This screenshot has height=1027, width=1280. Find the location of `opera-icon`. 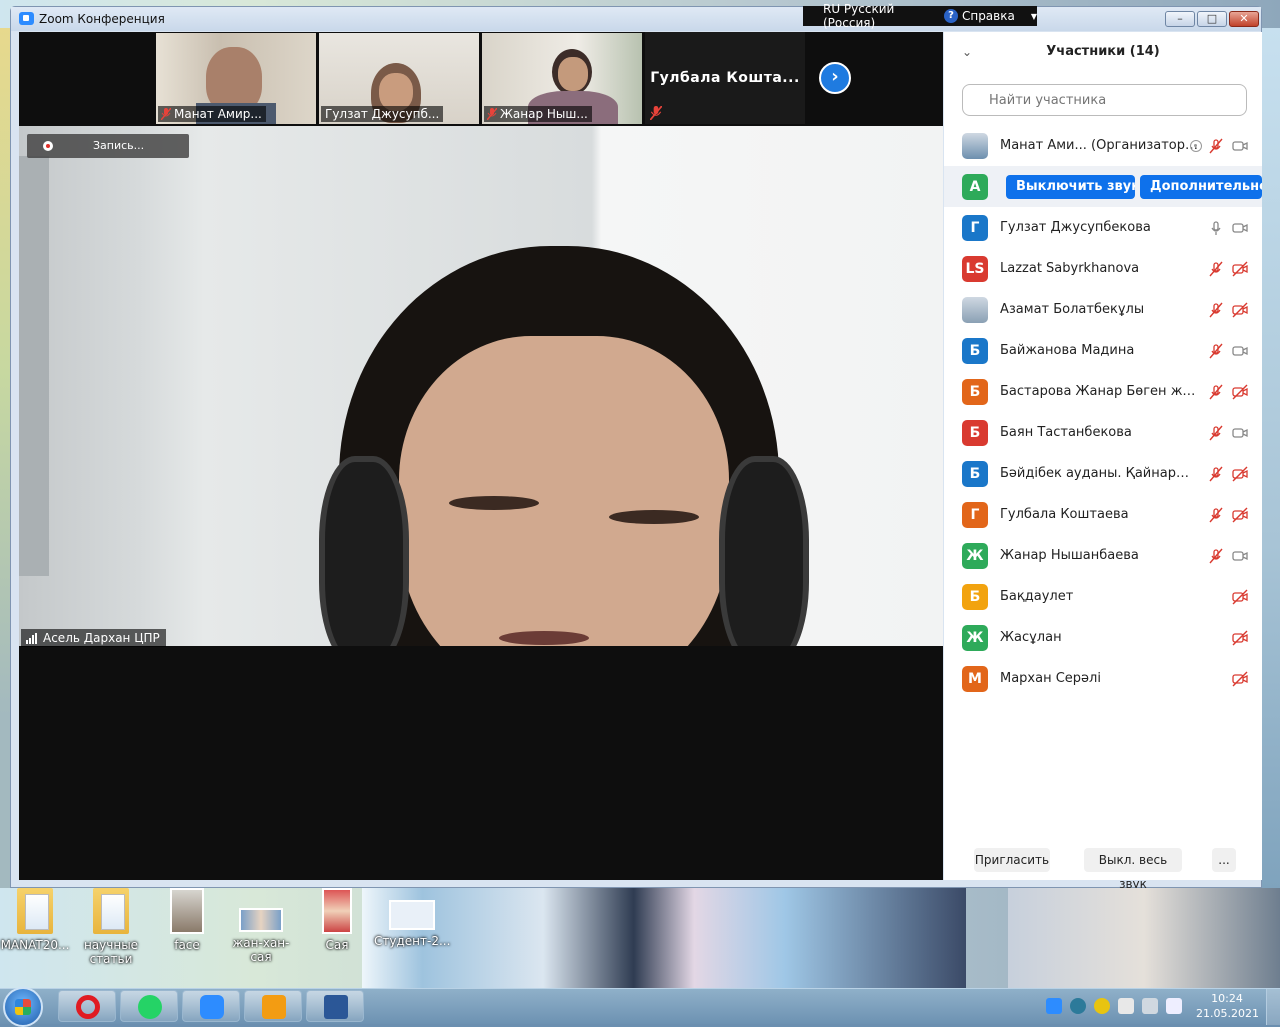

opera-icon is located at coordinates (88, 1007).